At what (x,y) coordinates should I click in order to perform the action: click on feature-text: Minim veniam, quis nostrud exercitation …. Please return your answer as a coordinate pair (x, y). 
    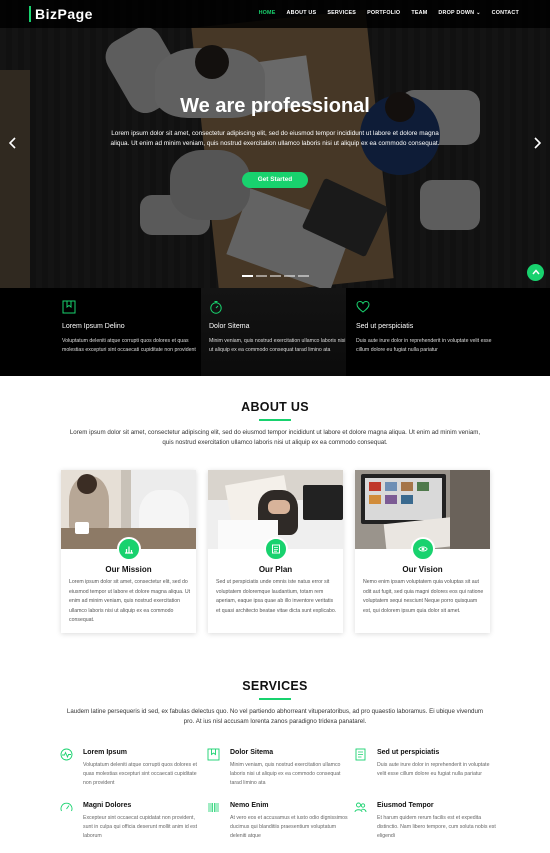
    Looking at the image, I should click on (277, 345).